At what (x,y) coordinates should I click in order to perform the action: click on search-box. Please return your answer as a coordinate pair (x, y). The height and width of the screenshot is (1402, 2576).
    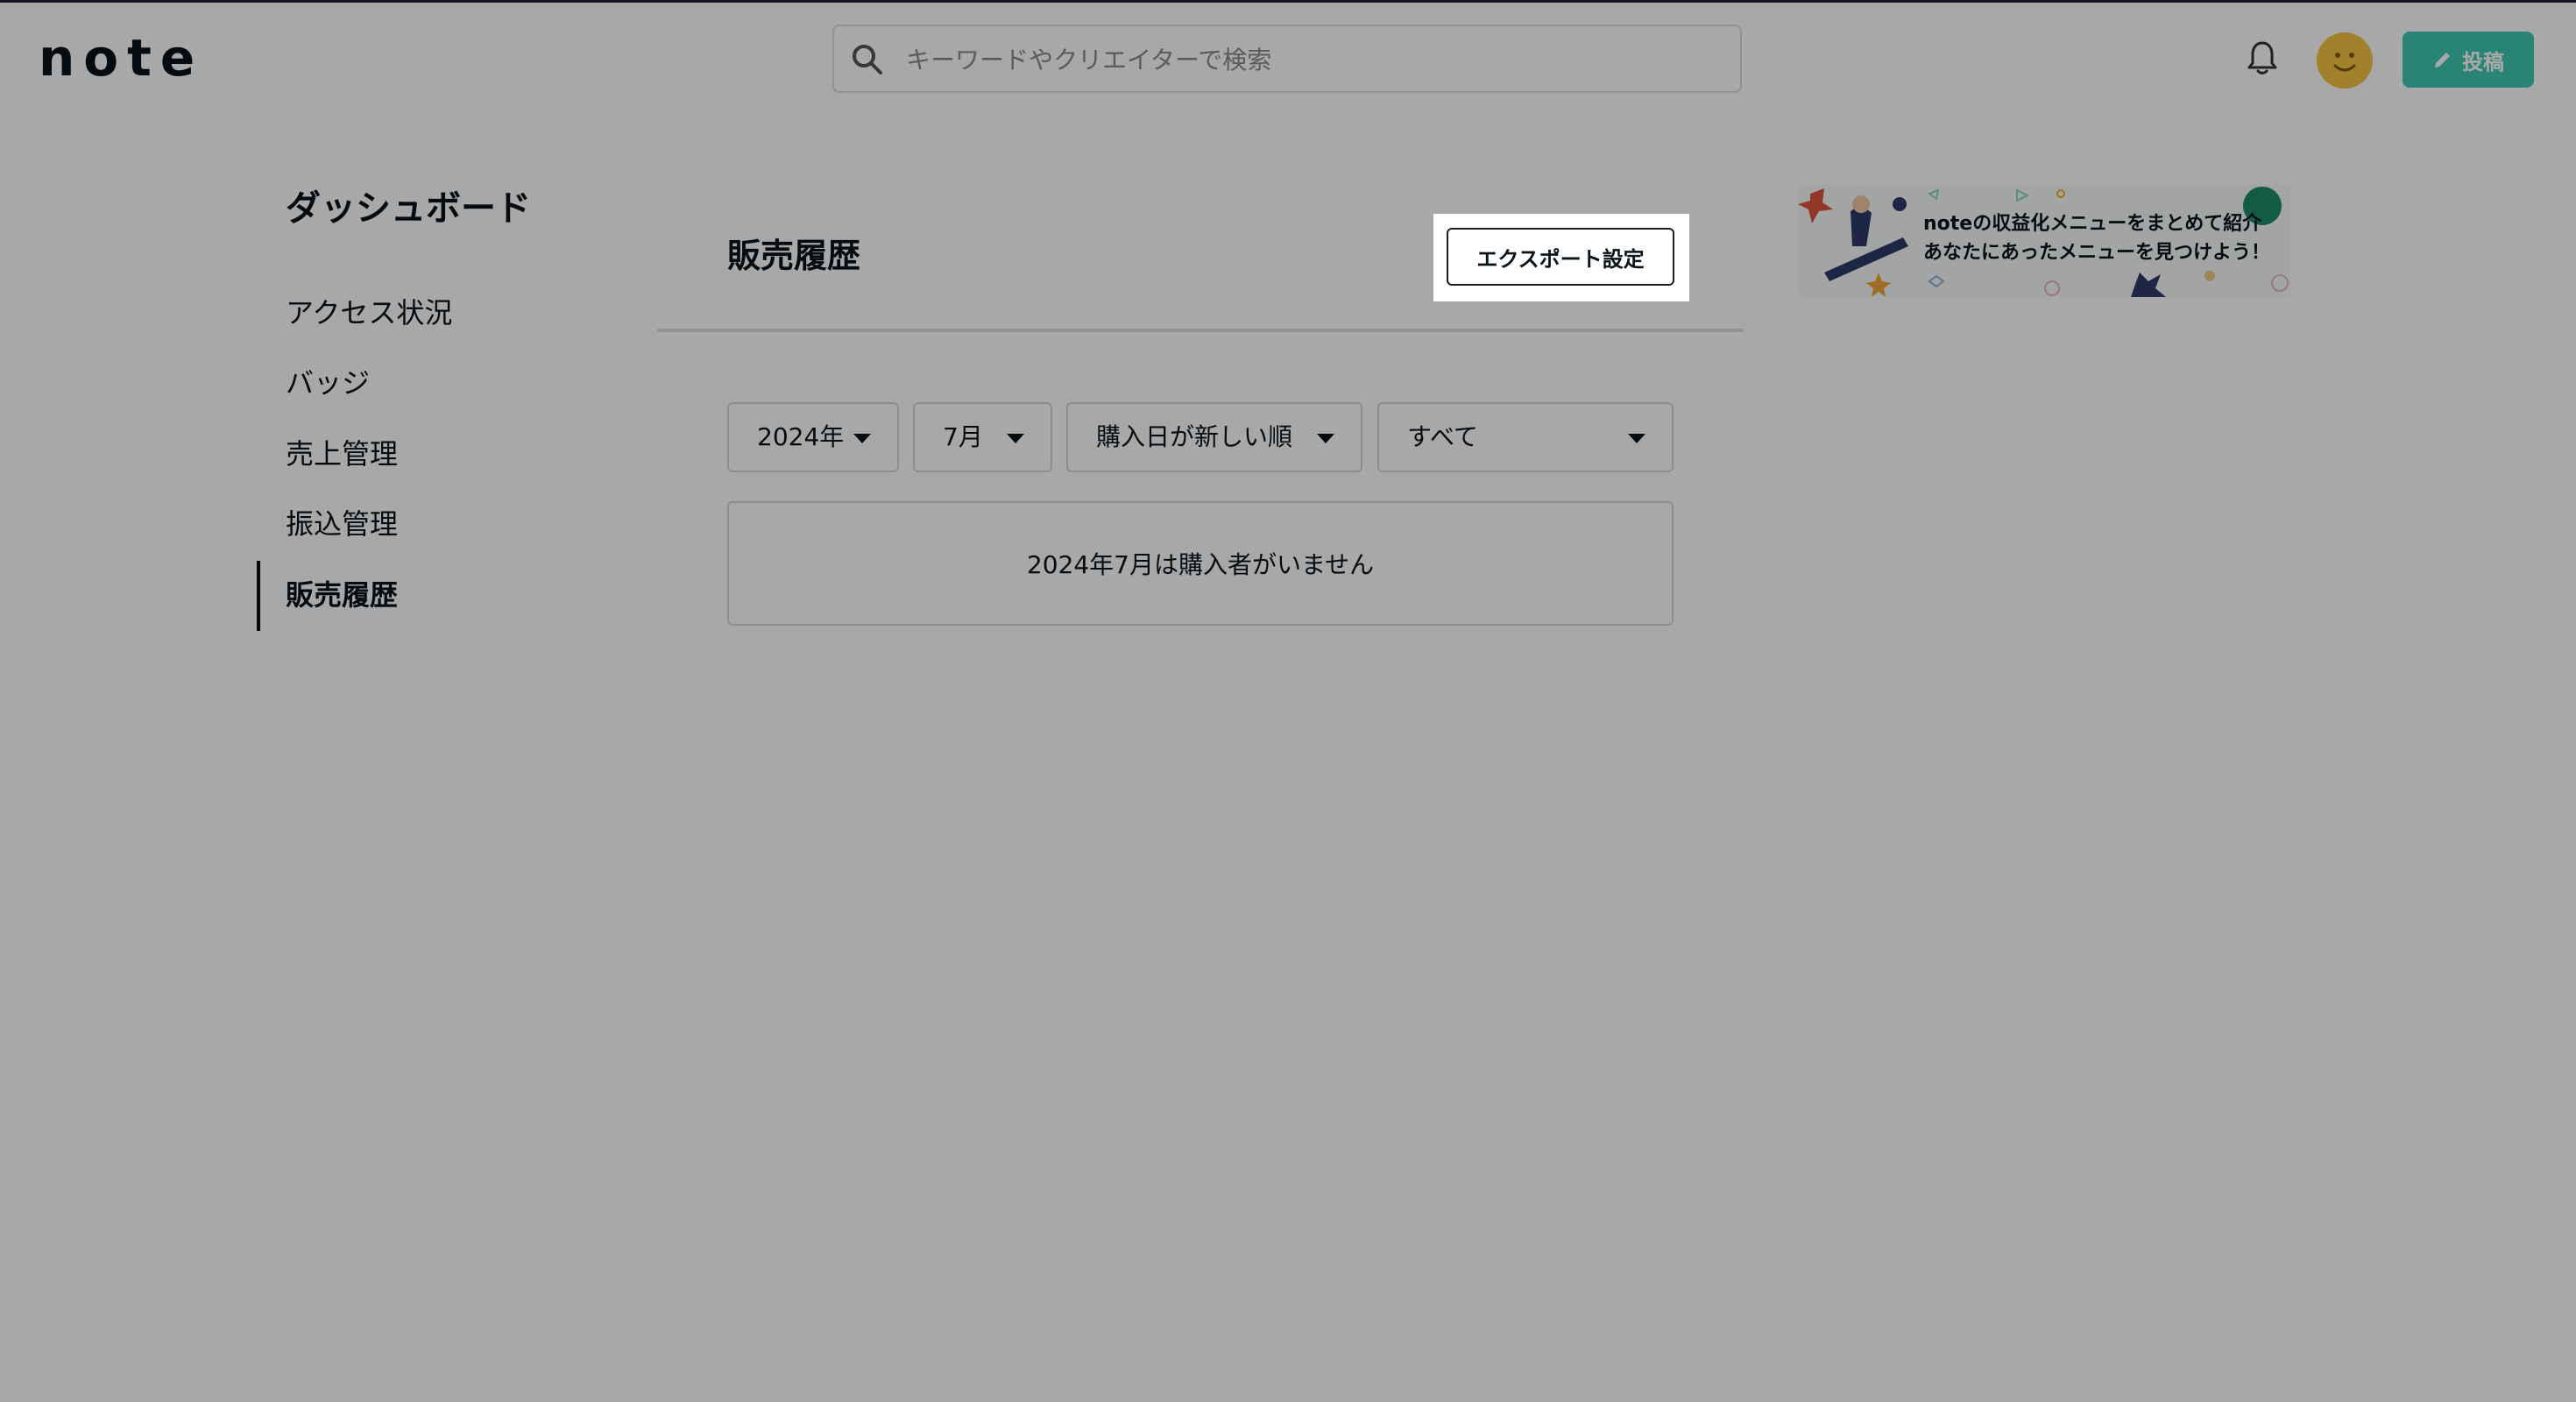
    Looking at the image, I should click on (1287, 59).